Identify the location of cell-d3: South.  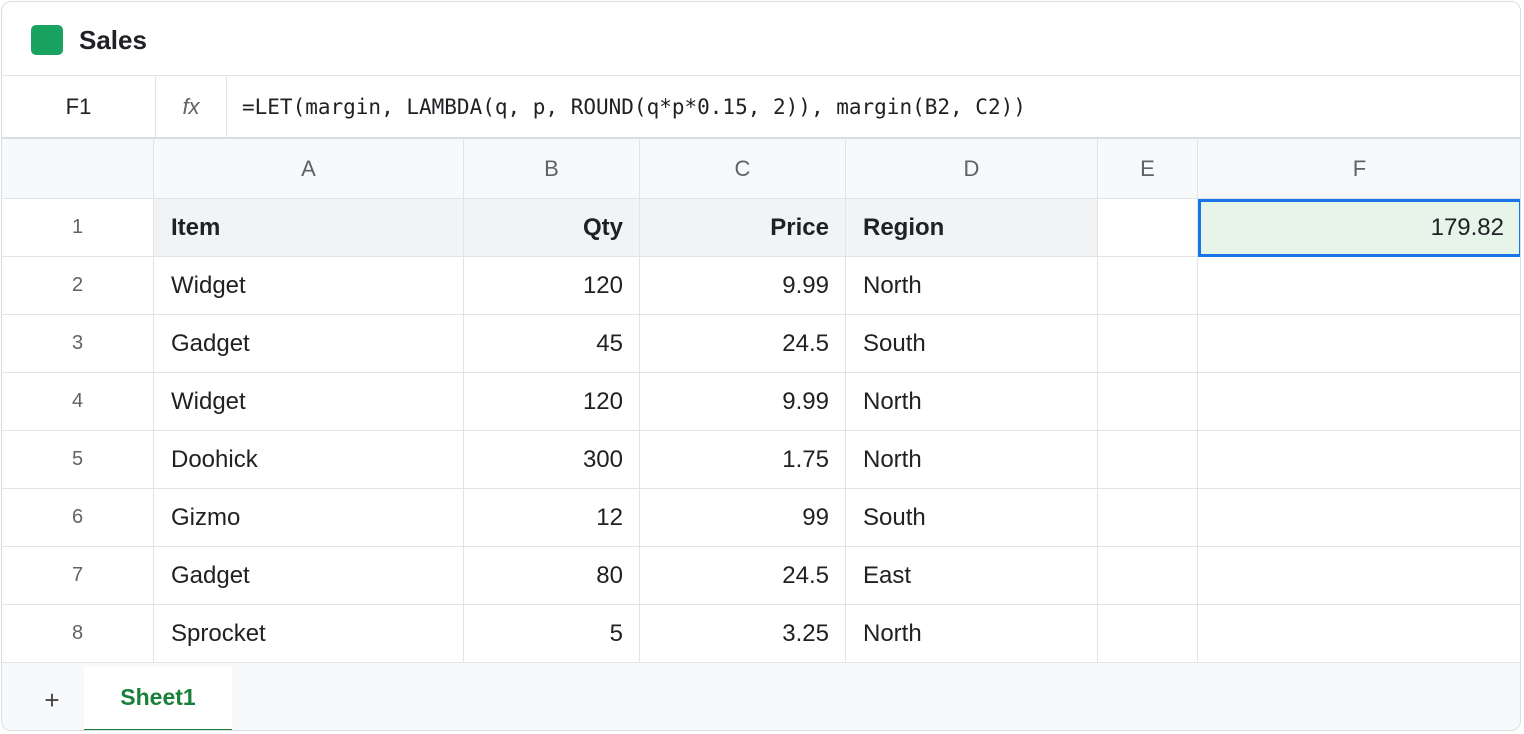
(972, 344).